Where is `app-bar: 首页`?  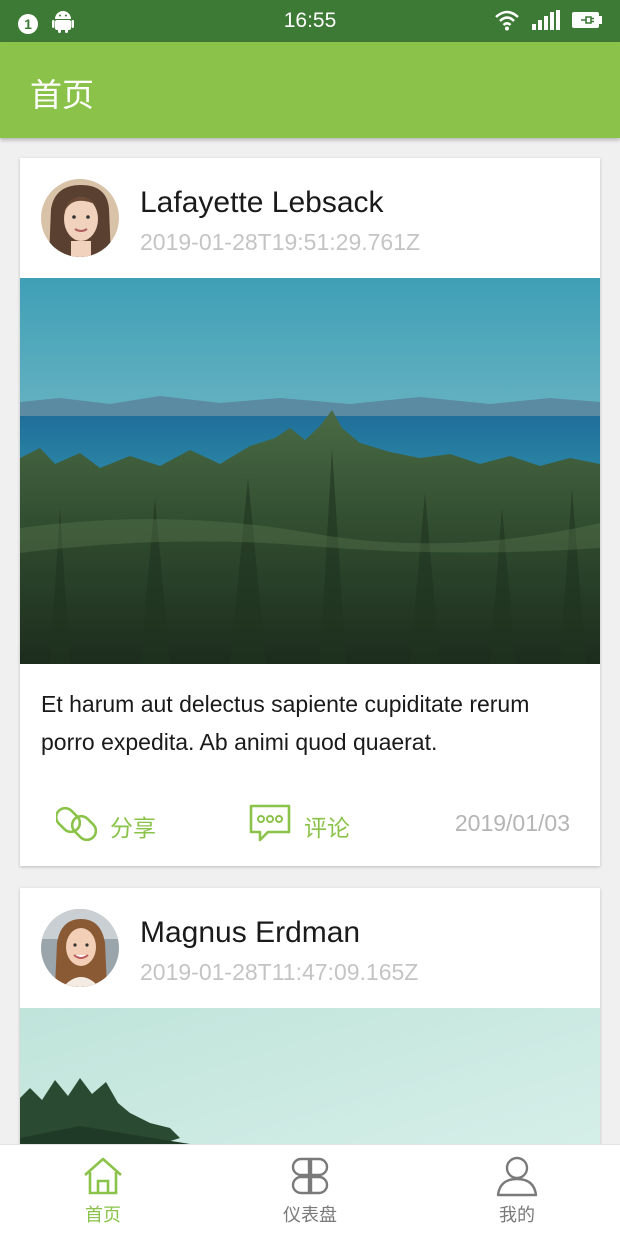
app-bar: 首页 is located at coordinates (310, 90).